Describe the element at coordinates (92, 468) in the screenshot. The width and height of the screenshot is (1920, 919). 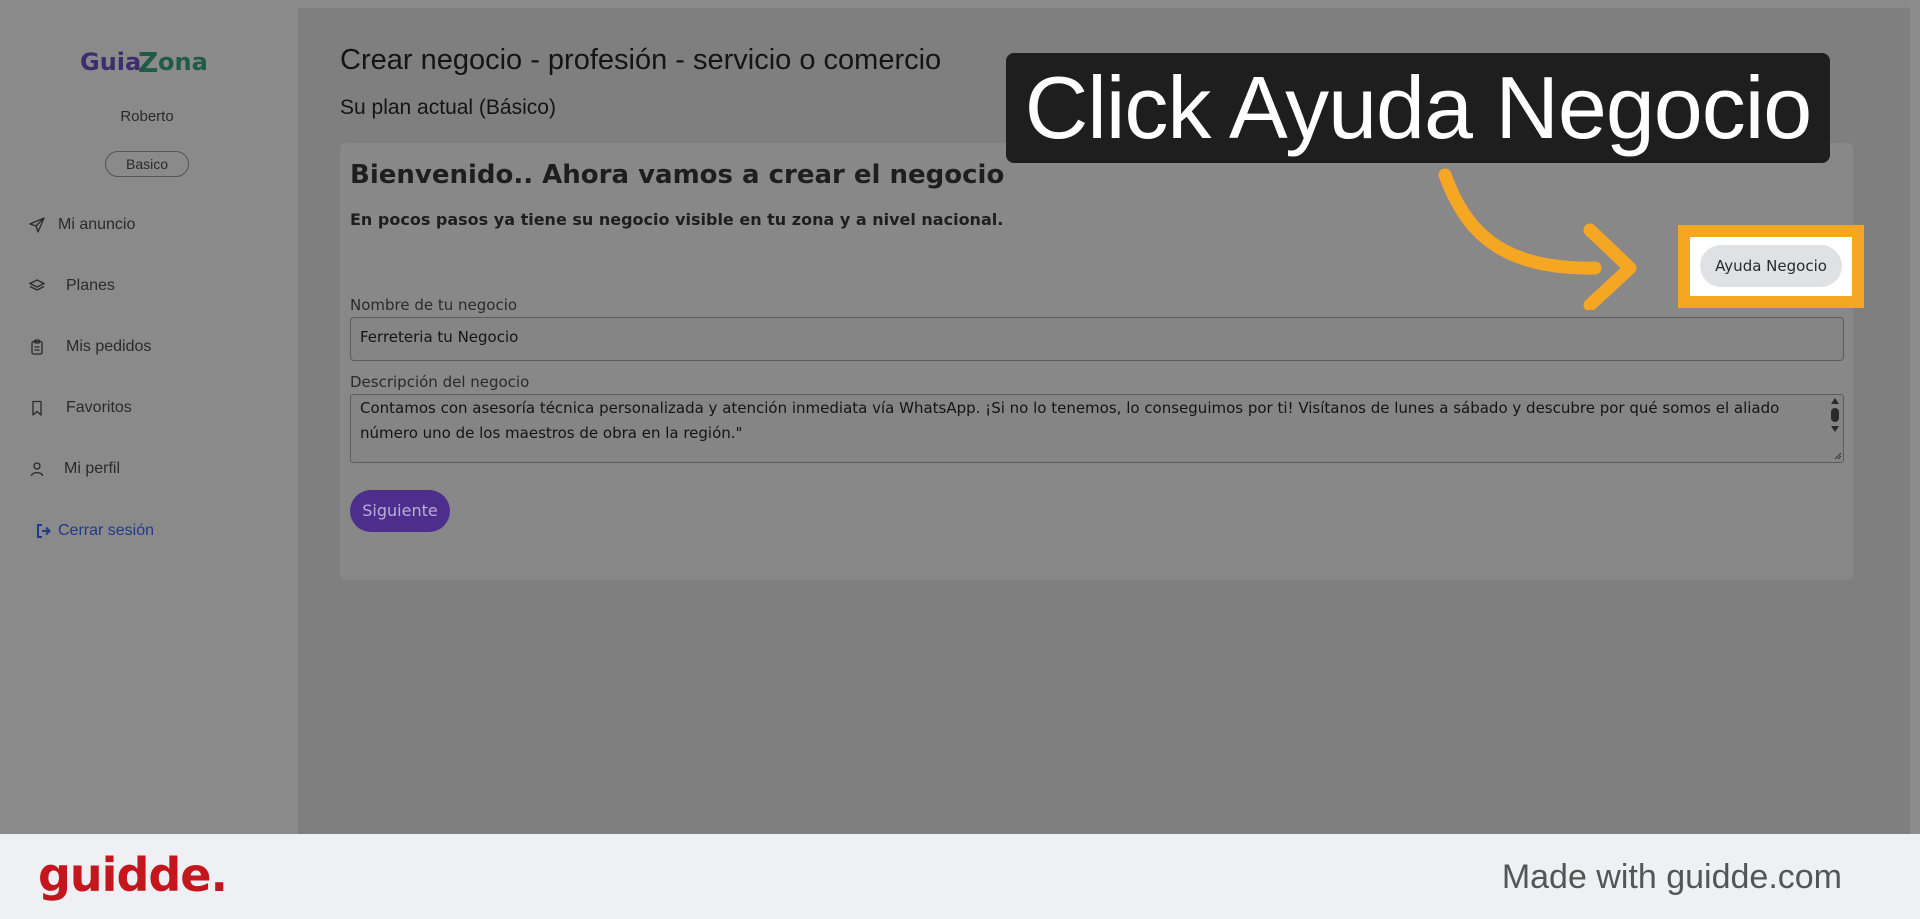
I see `sidebar-item-label: Mi perfil` at that location.